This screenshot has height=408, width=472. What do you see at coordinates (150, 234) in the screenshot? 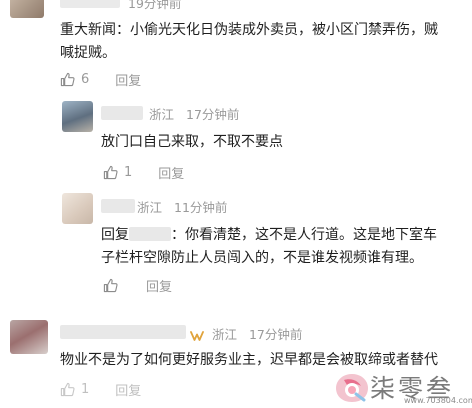
I see `mention-blurred` at bounding box center [150, 234].